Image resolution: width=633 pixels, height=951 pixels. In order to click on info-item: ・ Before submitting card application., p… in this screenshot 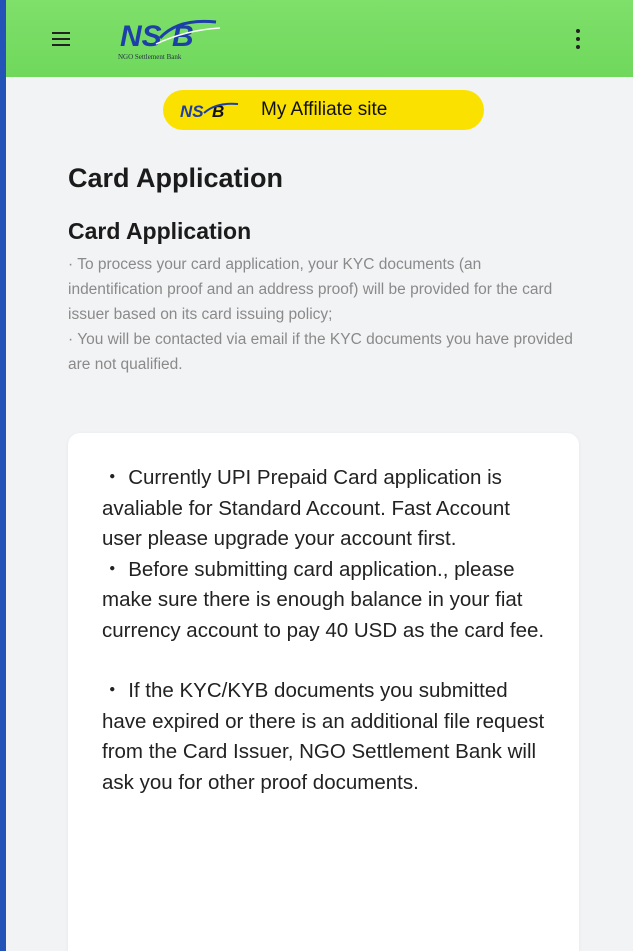, I will do `click(323, 599)`.